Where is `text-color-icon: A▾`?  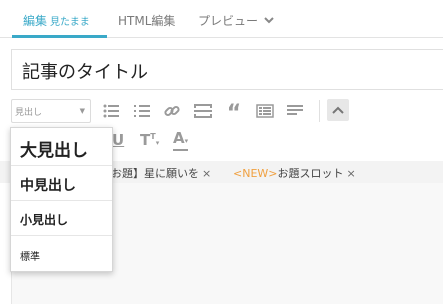 text-color-icon: A▾ is located at coordinates (181, 140).